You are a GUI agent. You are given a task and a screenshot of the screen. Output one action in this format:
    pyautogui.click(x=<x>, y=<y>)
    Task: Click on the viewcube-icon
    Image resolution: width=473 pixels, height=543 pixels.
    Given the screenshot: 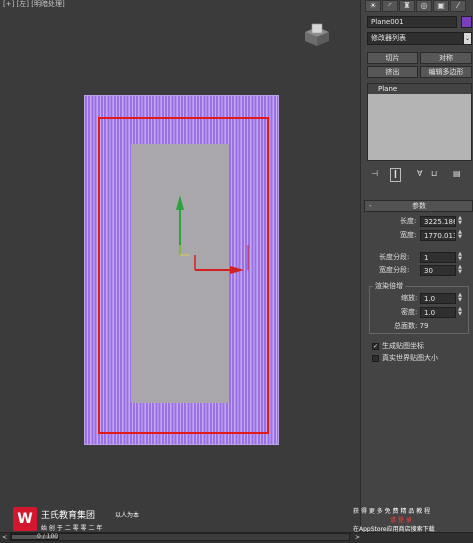 What is the action you would take?
    pyautogui.click(x=317, y=33)
    